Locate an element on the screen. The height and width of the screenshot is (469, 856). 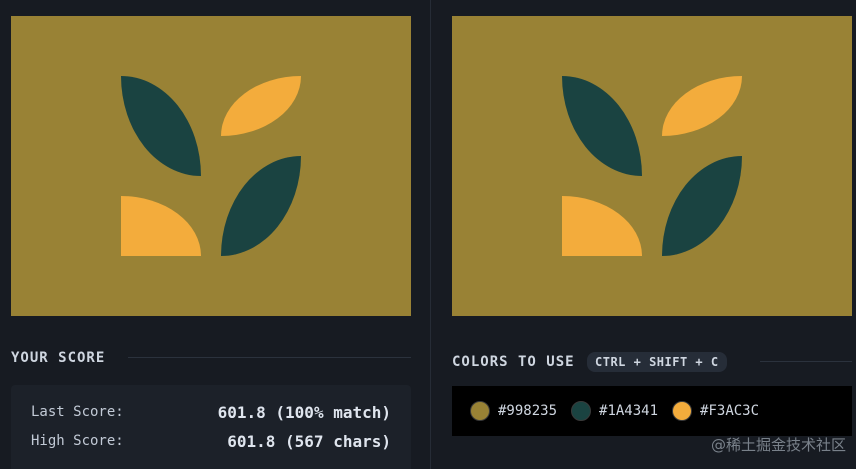
score-heading: YOUR SCORE is located at coordinates (58, 358).